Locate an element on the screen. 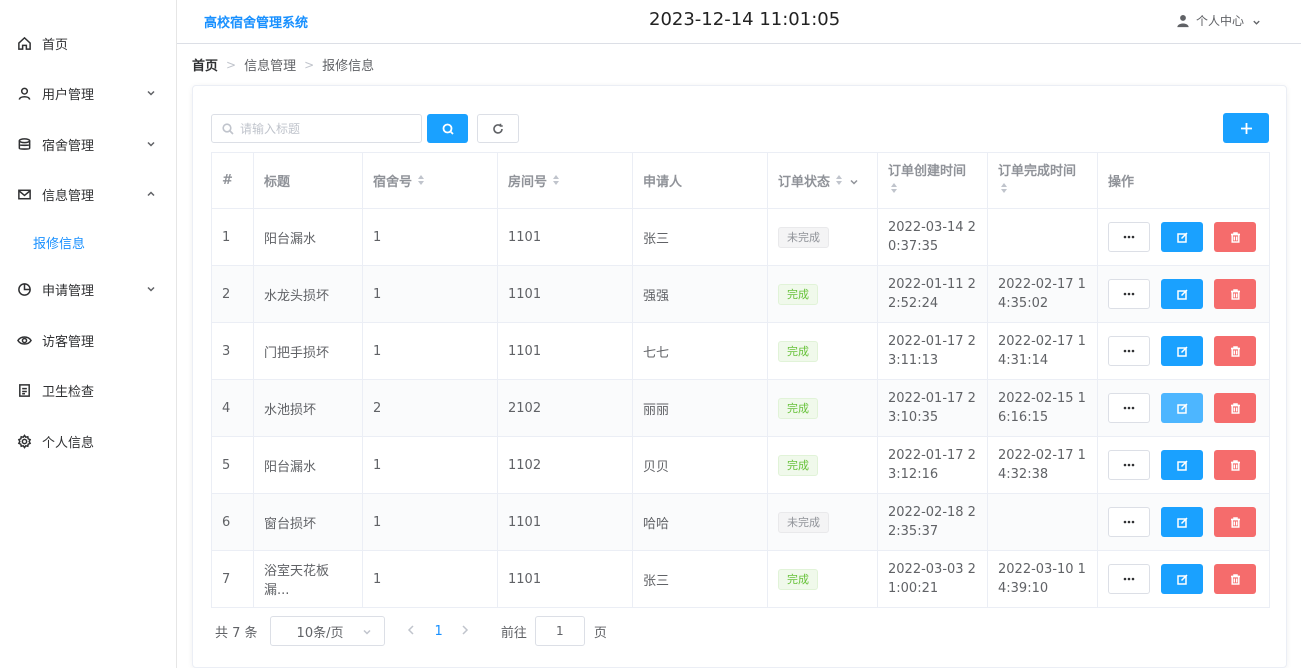 This screenshot has width=1301, height=668. eye-icon is located at coordinates (24, 340).